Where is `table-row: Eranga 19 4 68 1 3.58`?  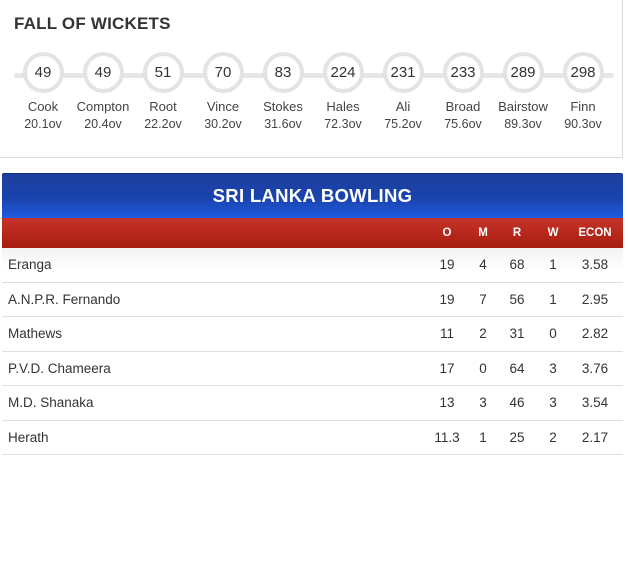 table-row: Eranga 19 4 68 1 3.58 is located at coordinates (312, 265).